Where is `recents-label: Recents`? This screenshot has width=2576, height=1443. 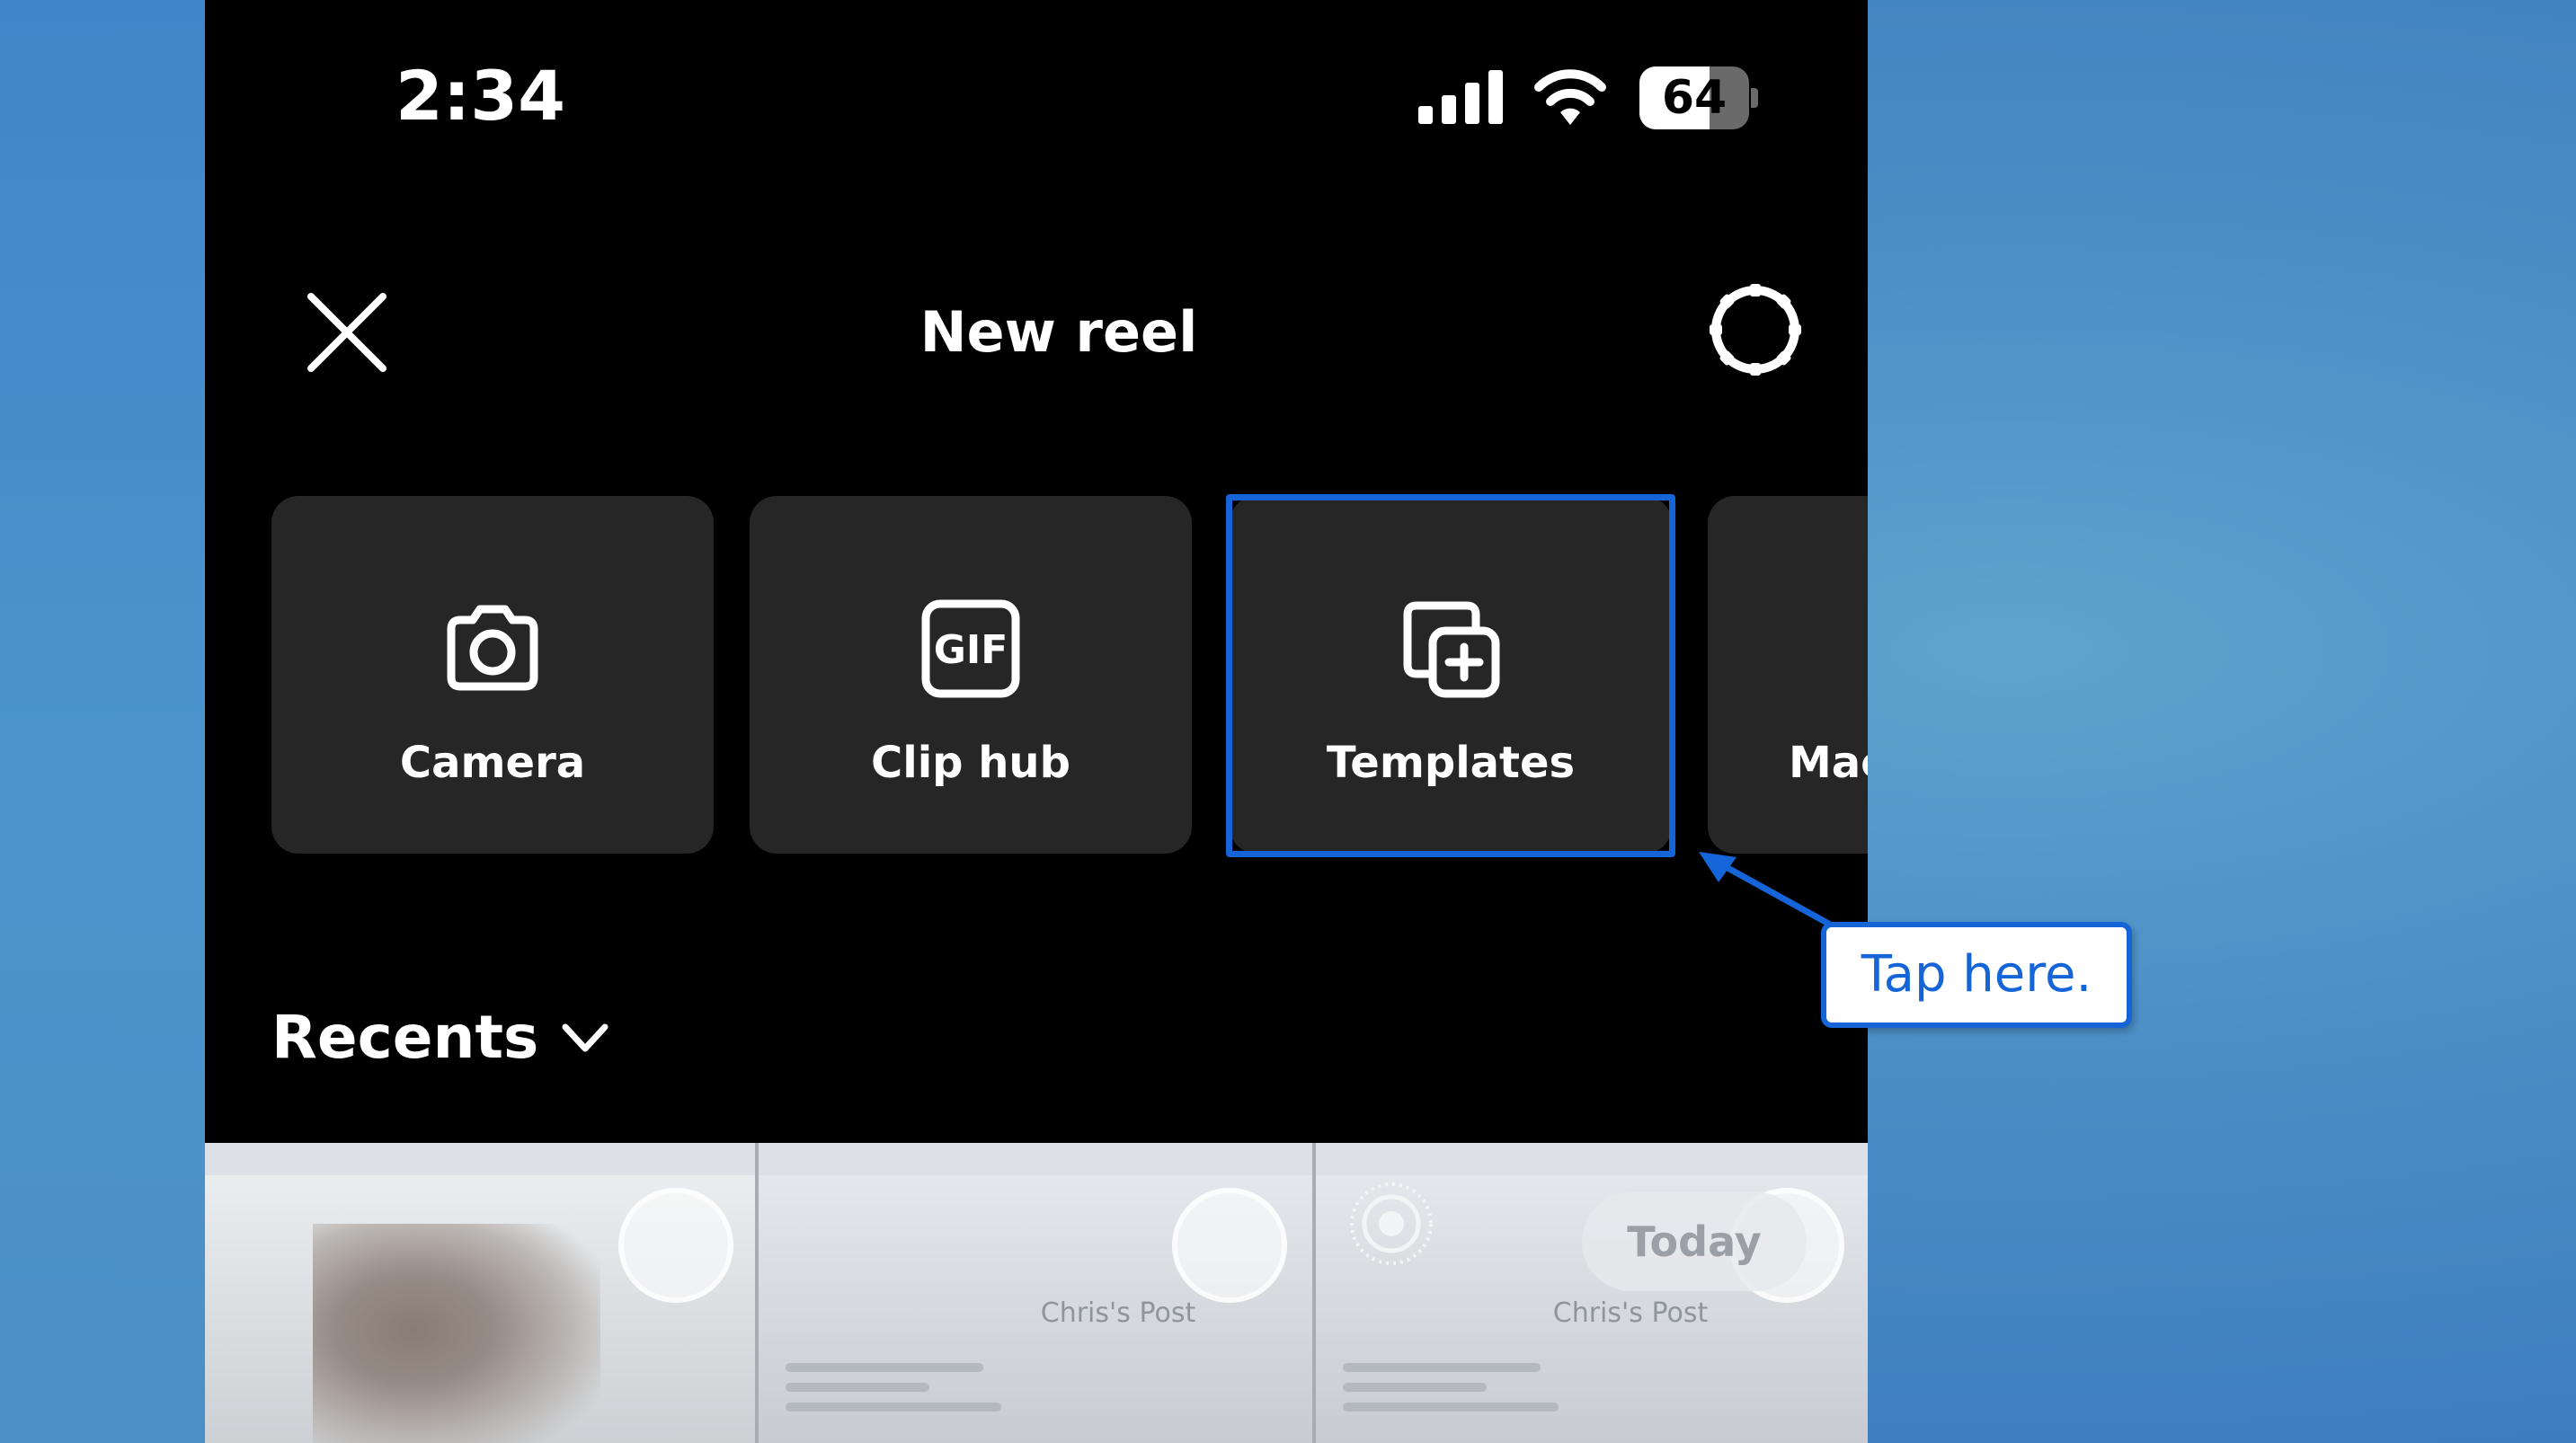
recents-label: Recents is located at coordinates (405, 1038).